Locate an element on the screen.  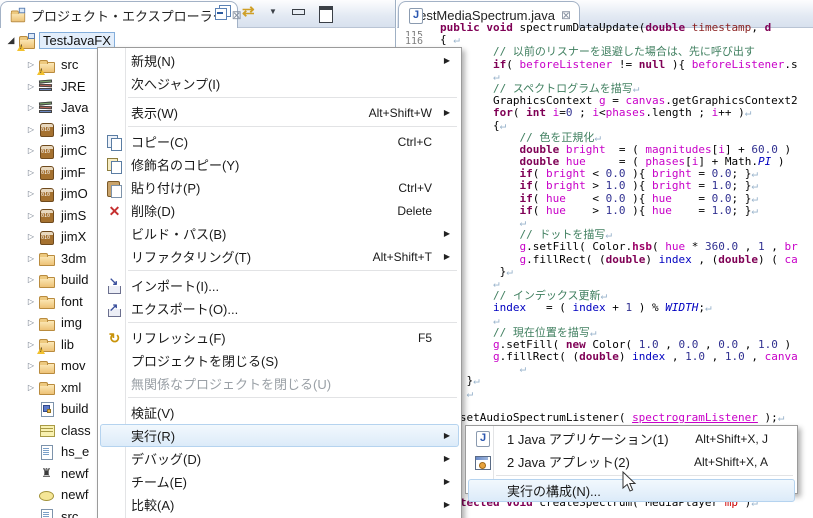
menu-item-shortcut: Alt+Shift+X, J is located at coordinates (731, 438).